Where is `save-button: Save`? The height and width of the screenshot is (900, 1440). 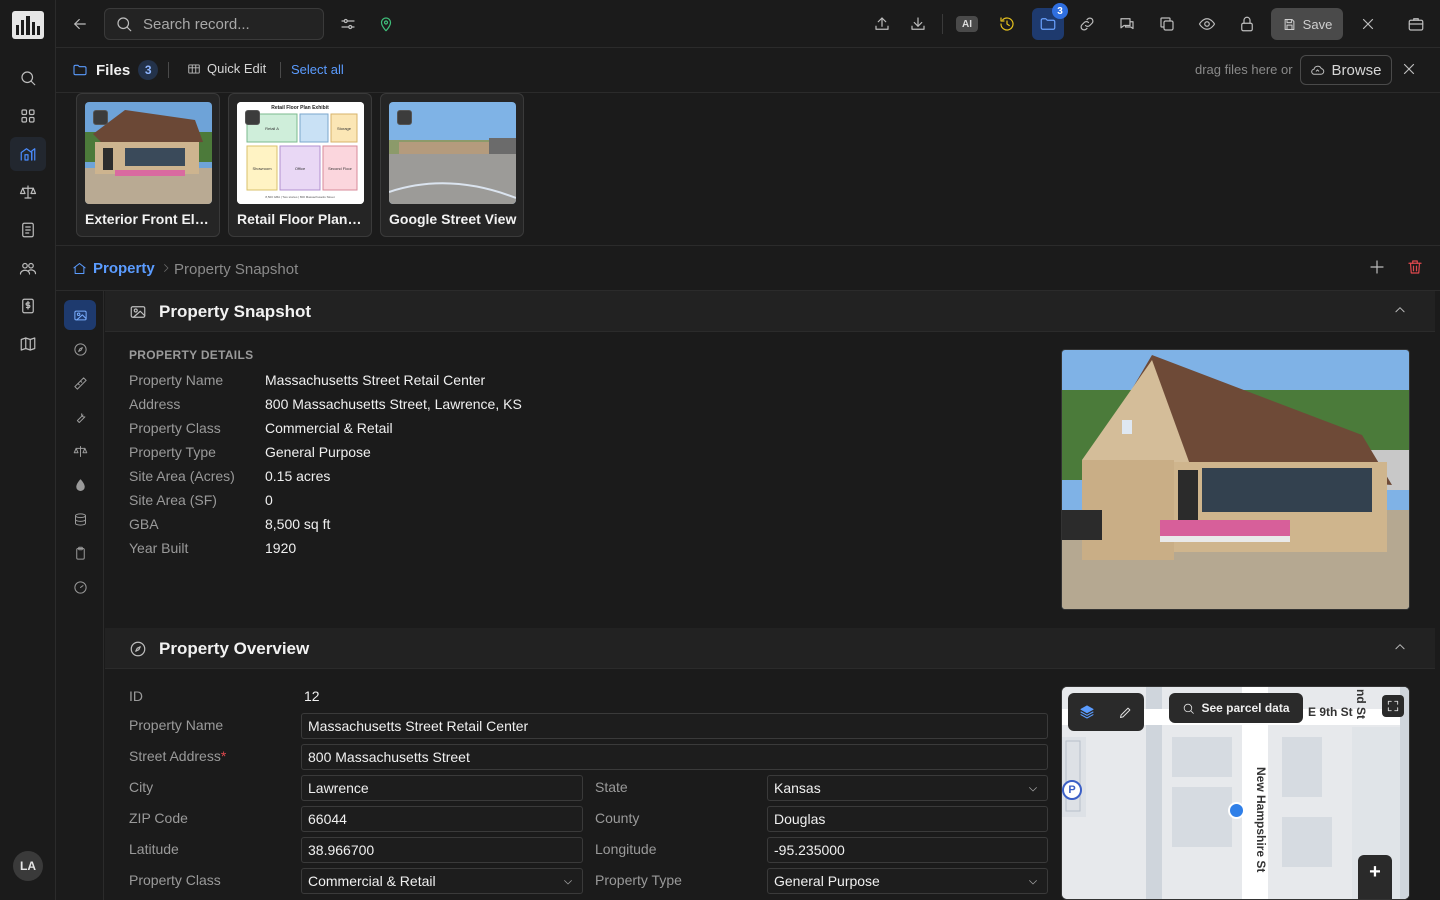
save-button: Save is located at coordinates (1307, 24).